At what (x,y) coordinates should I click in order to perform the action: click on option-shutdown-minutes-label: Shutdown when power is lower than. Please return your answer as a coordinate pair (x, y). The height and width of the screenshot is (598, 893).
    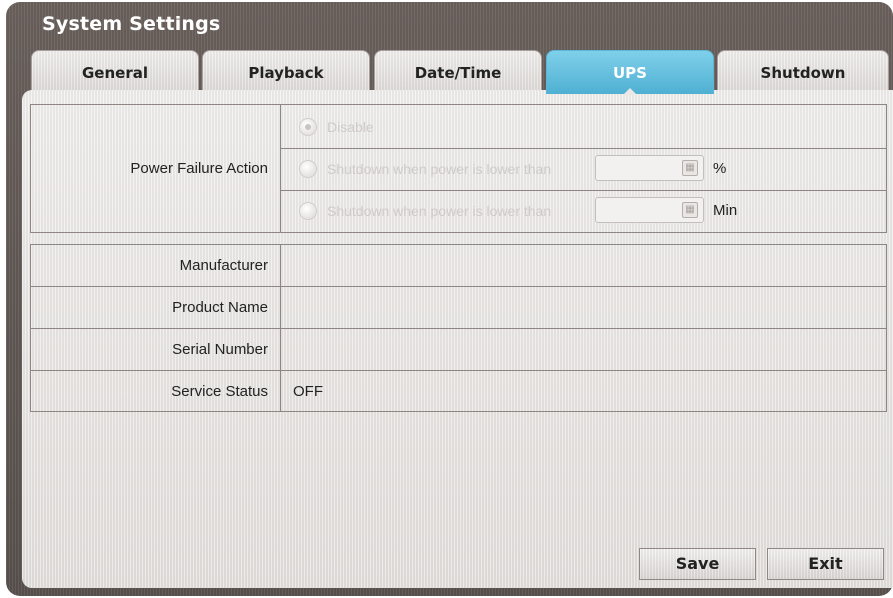
    Looking at the image, I should click on (439, 211).